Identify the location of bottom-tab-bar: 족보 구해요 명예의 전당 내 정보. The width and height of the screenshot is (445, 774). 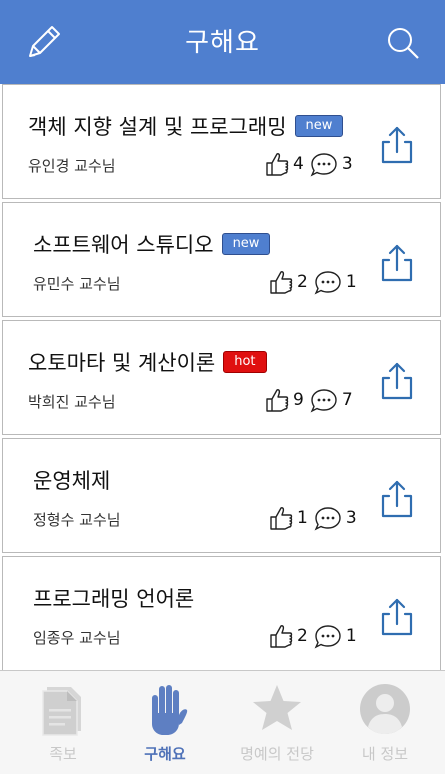
(222, 722).